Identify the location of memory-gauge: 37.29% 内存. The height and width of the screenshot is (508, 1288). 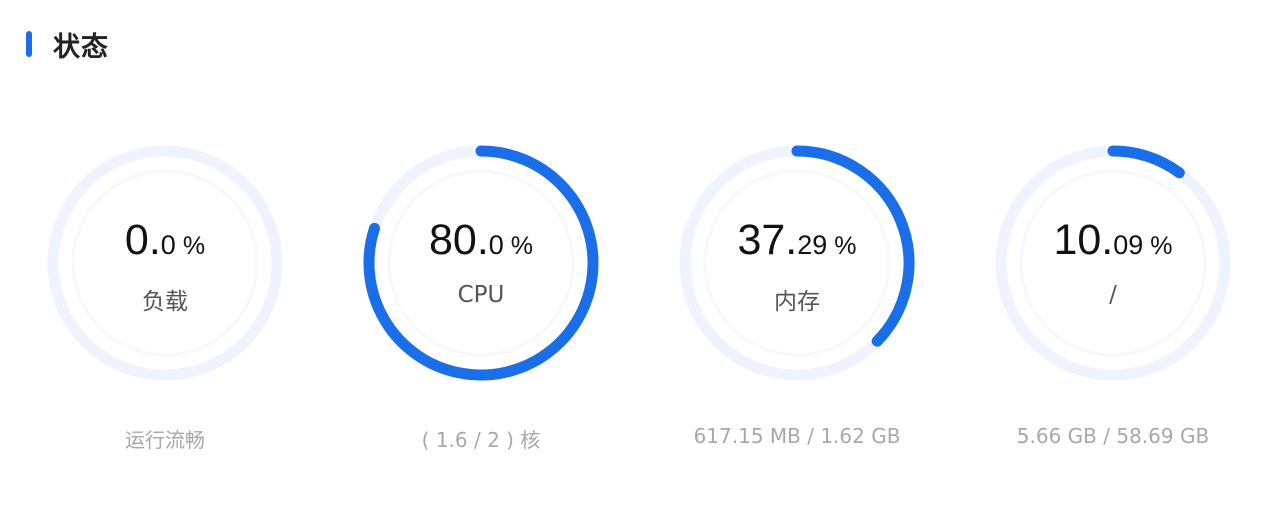
(797, 263).